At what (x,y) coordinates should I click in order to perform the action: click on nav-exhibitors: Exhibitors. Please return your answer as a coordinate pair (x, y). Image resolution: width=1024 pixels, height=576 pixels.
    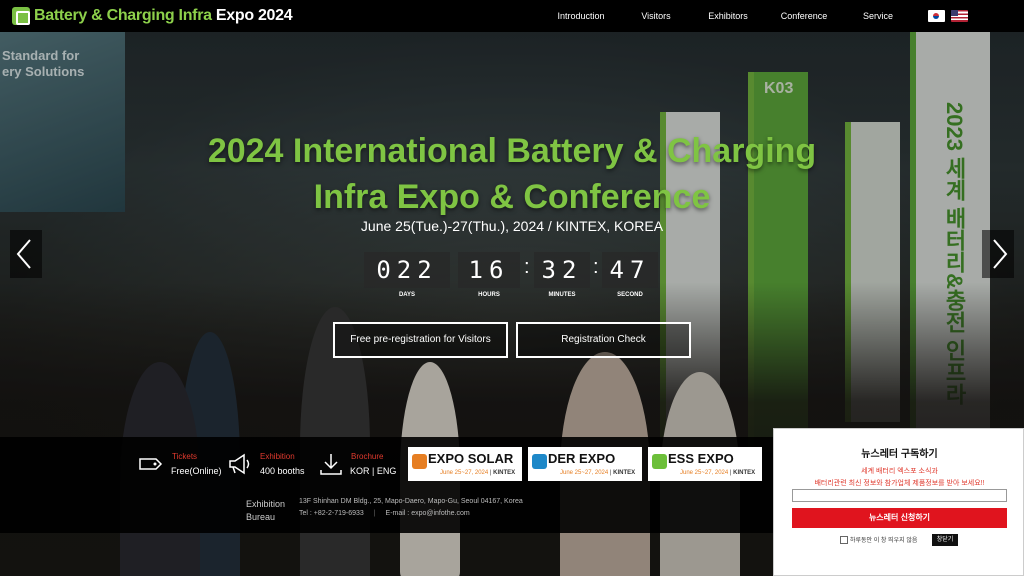
    Looking at the image, I should click on (728, 16).